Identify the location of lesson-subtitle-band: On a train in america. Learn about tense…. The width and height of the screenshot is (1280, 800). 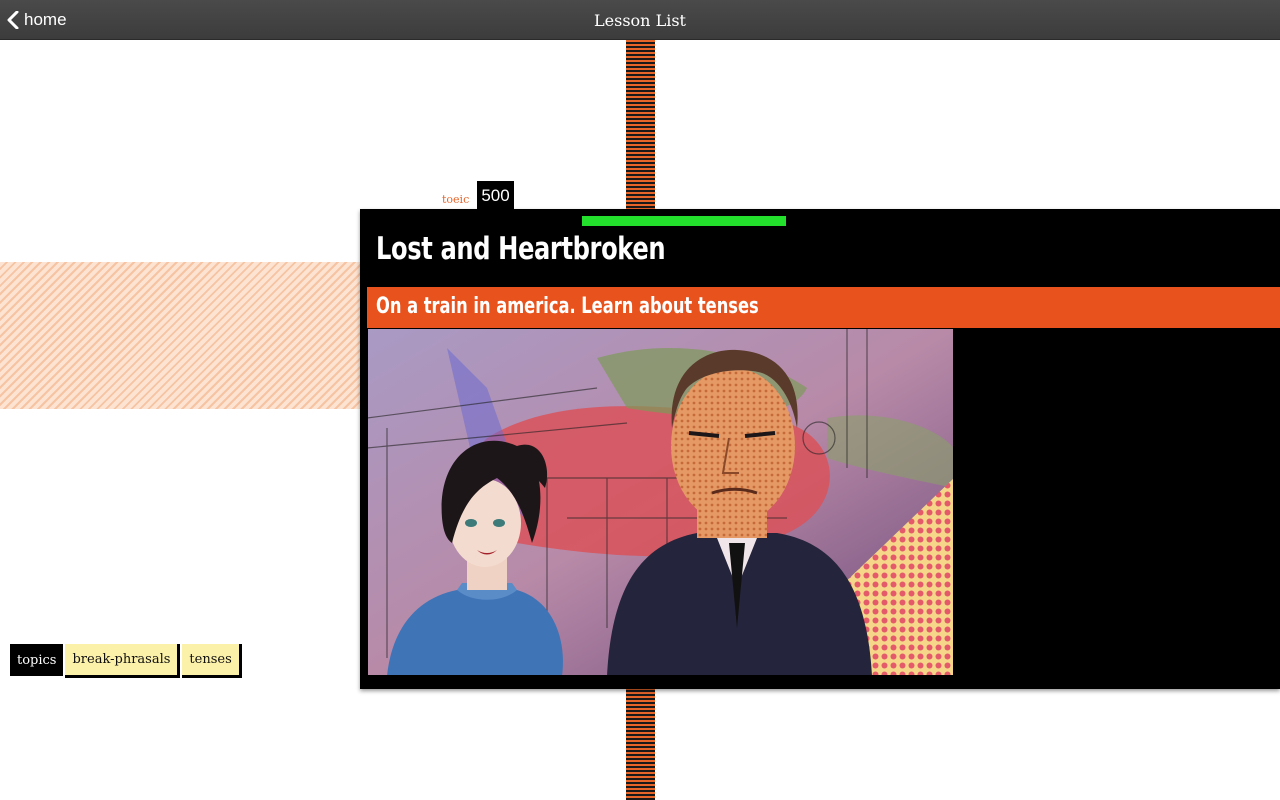
(823, 307).